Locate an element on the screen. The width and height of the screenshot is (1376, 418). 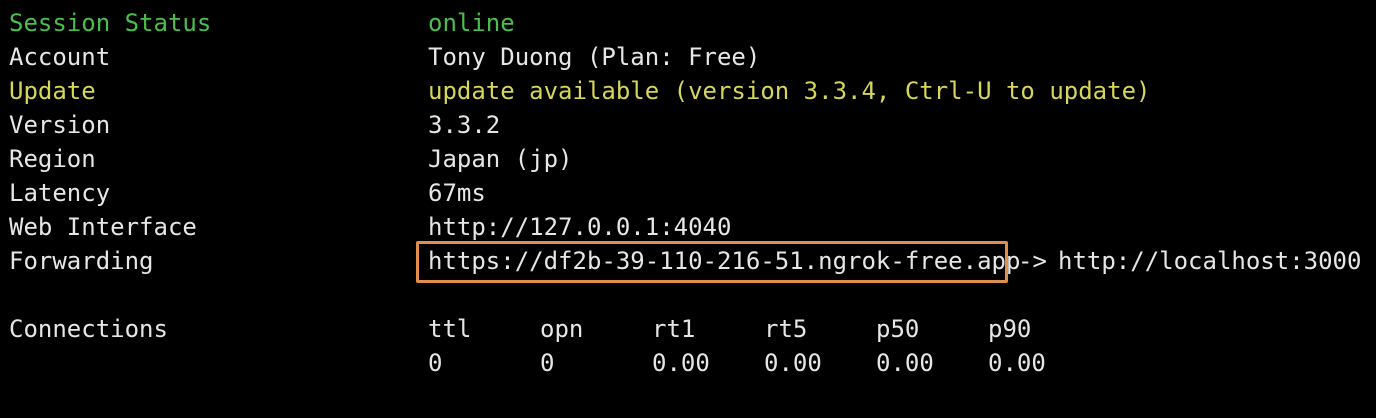
web-interface-label: Web Interface is located at coordinates (103, 227).